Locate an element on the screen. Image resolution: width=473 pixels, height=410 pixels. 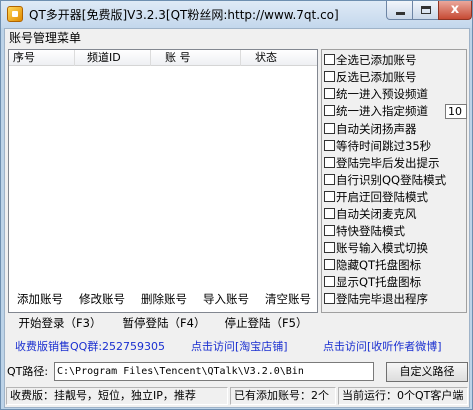
option-label: 开启迂回登陆模式 is located at coordinates (382, 197).